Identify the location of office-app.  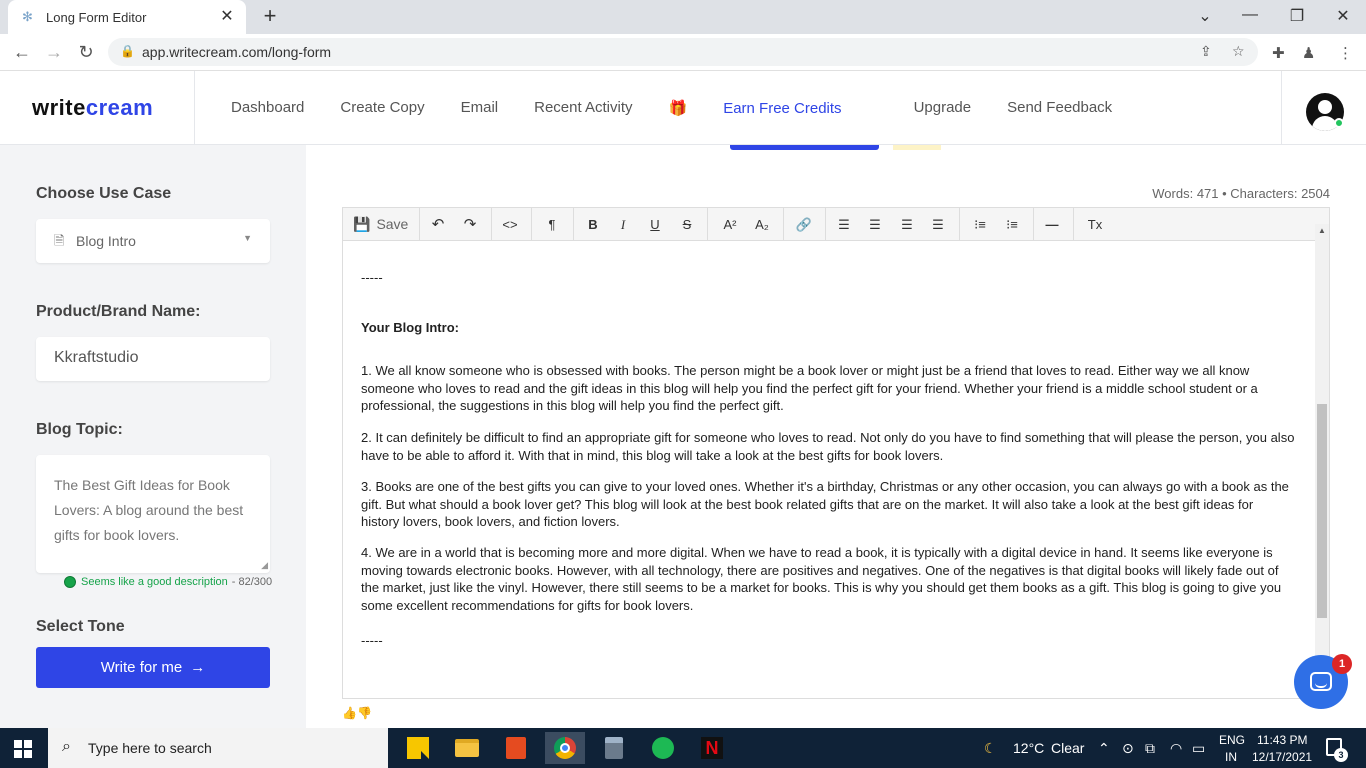
(516, 748).